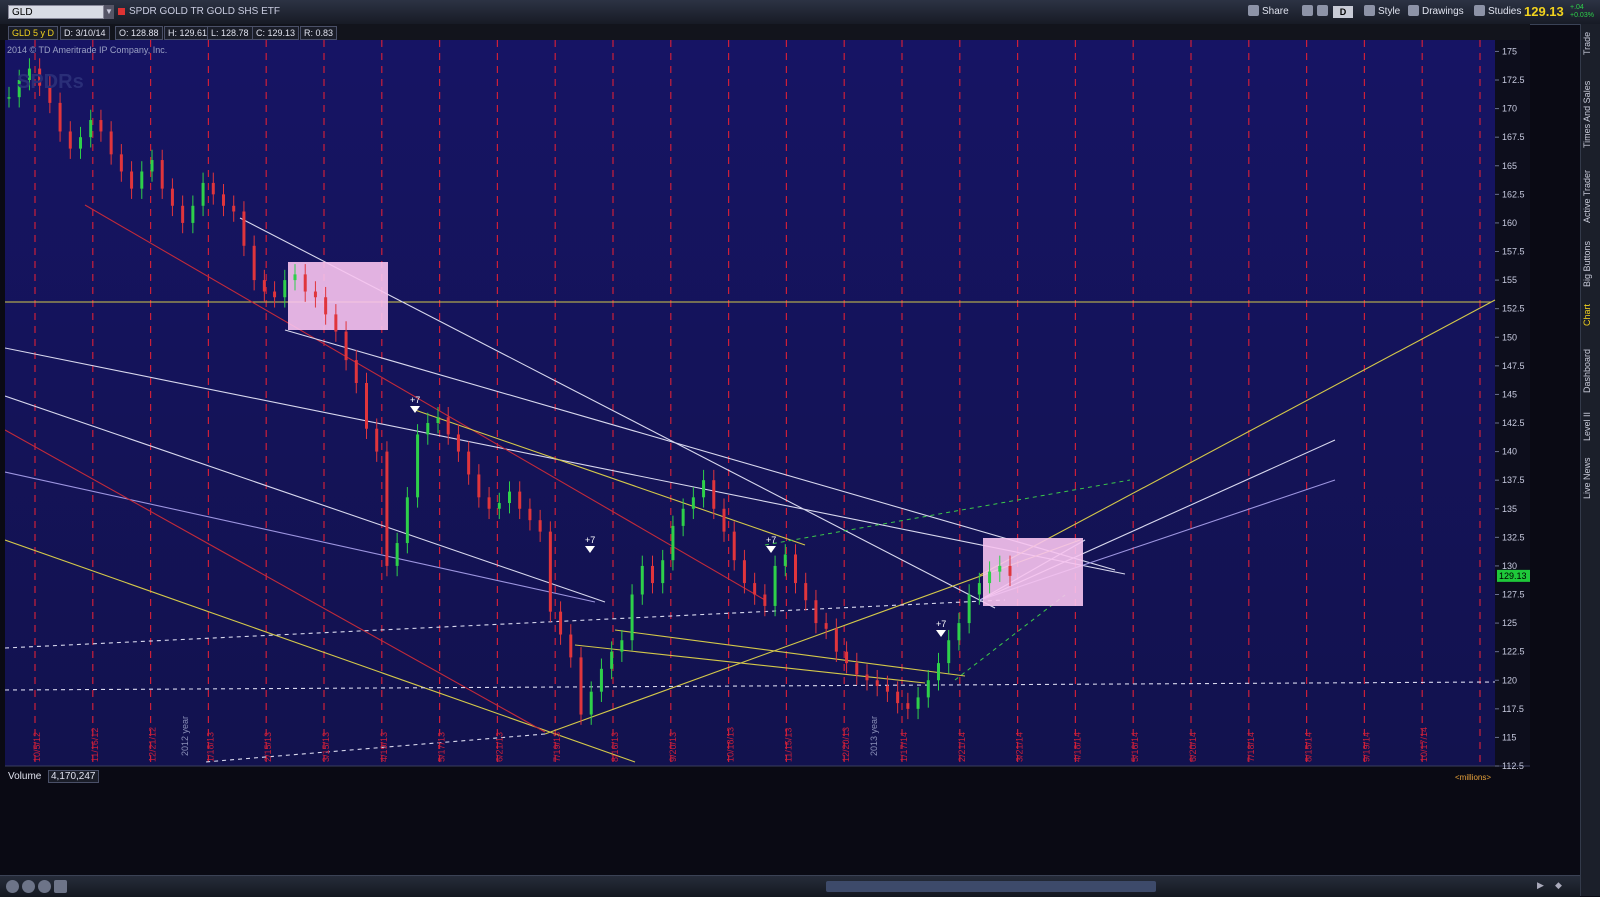 Image resolution: width=1600 pixels, height=897 pixels. What do you see at coordinates (230, 33) in the screenshot?
I see `info-low: L: 128.78` at bounding box center [230, 33].